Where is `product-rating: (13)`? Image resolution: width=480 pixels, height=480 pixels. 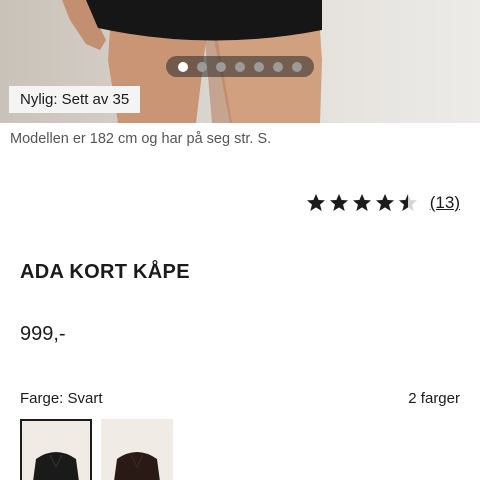
product-rating: (13) is located at coordinates (383, 203).